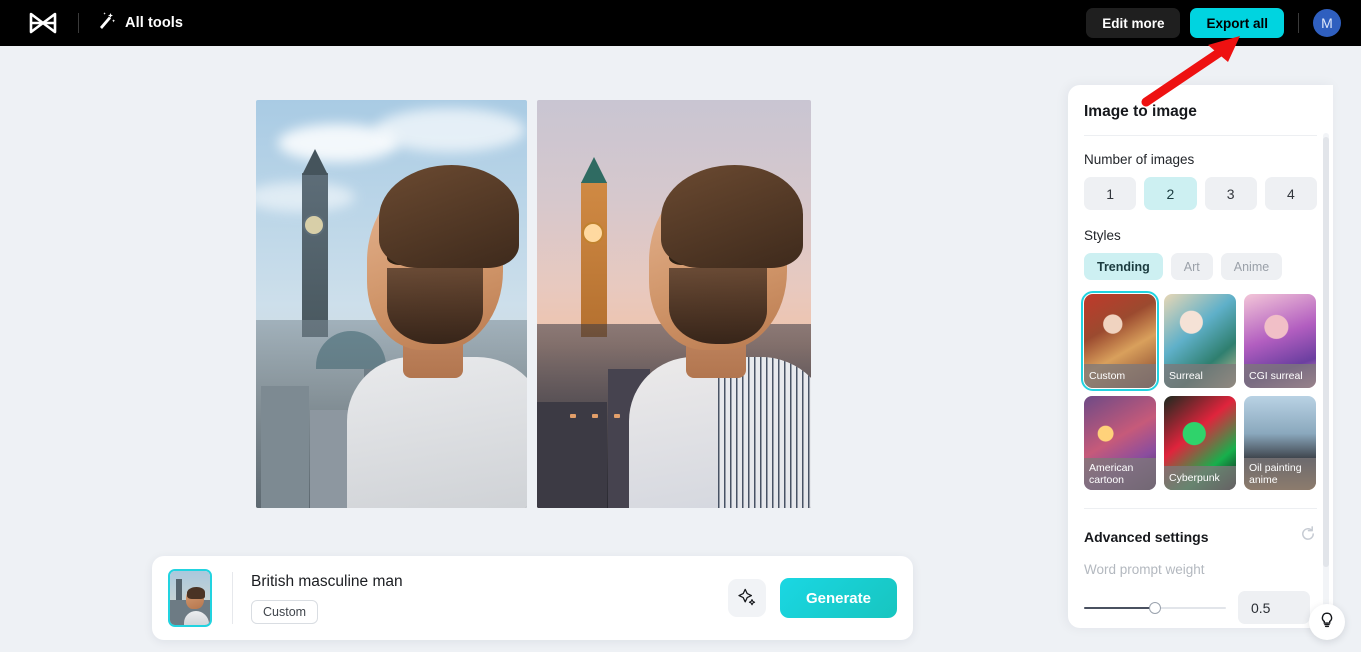 This screenshot has width=1361, height=652. What do you see at coordinates (1308, 536) in the screenshot?
I see `reset-icon` at bounding box center [1308, 536].